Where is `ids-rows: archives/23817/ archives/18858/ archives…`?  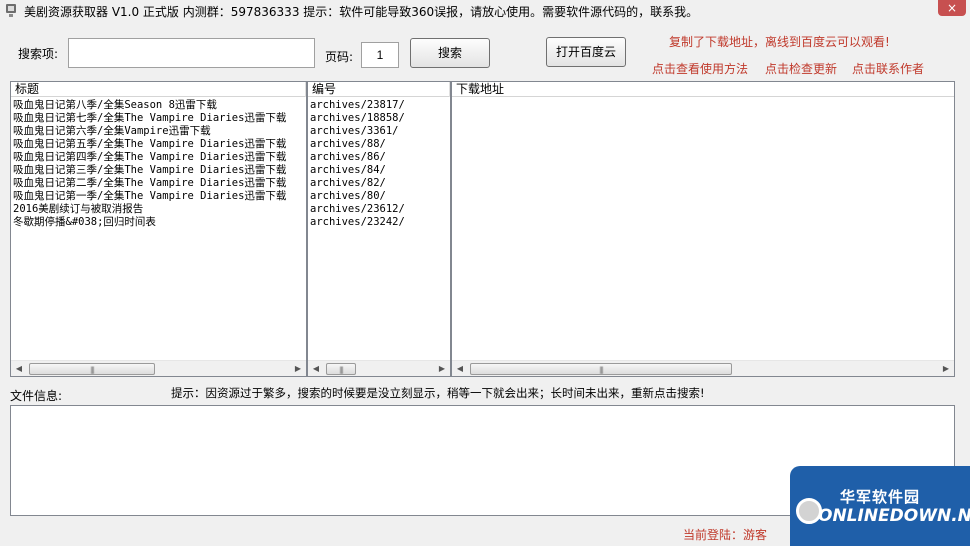
ids-rows: archives/23817/ archives/18858/ archives… is located at coordinates (380, 164).